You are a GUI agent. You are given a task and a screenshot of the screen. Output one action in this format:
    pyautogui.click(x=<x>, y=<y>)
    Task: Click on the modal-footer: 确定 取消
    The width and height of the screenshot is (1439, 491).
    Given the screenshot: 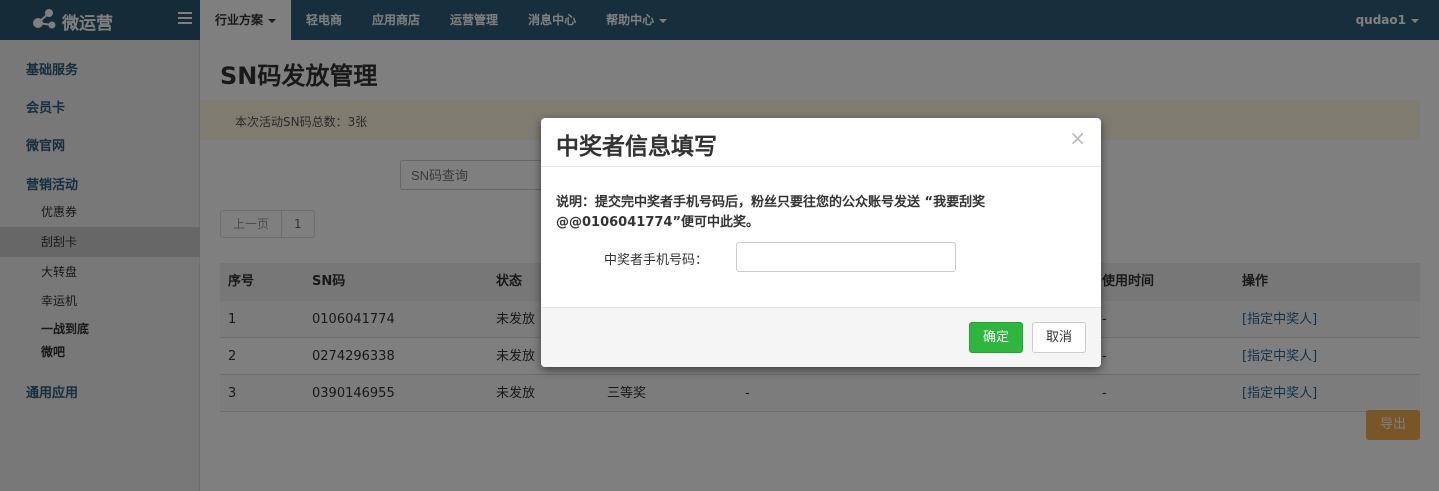 What is the action you would take?
    pyautogui.click(x=821, y=337)
    